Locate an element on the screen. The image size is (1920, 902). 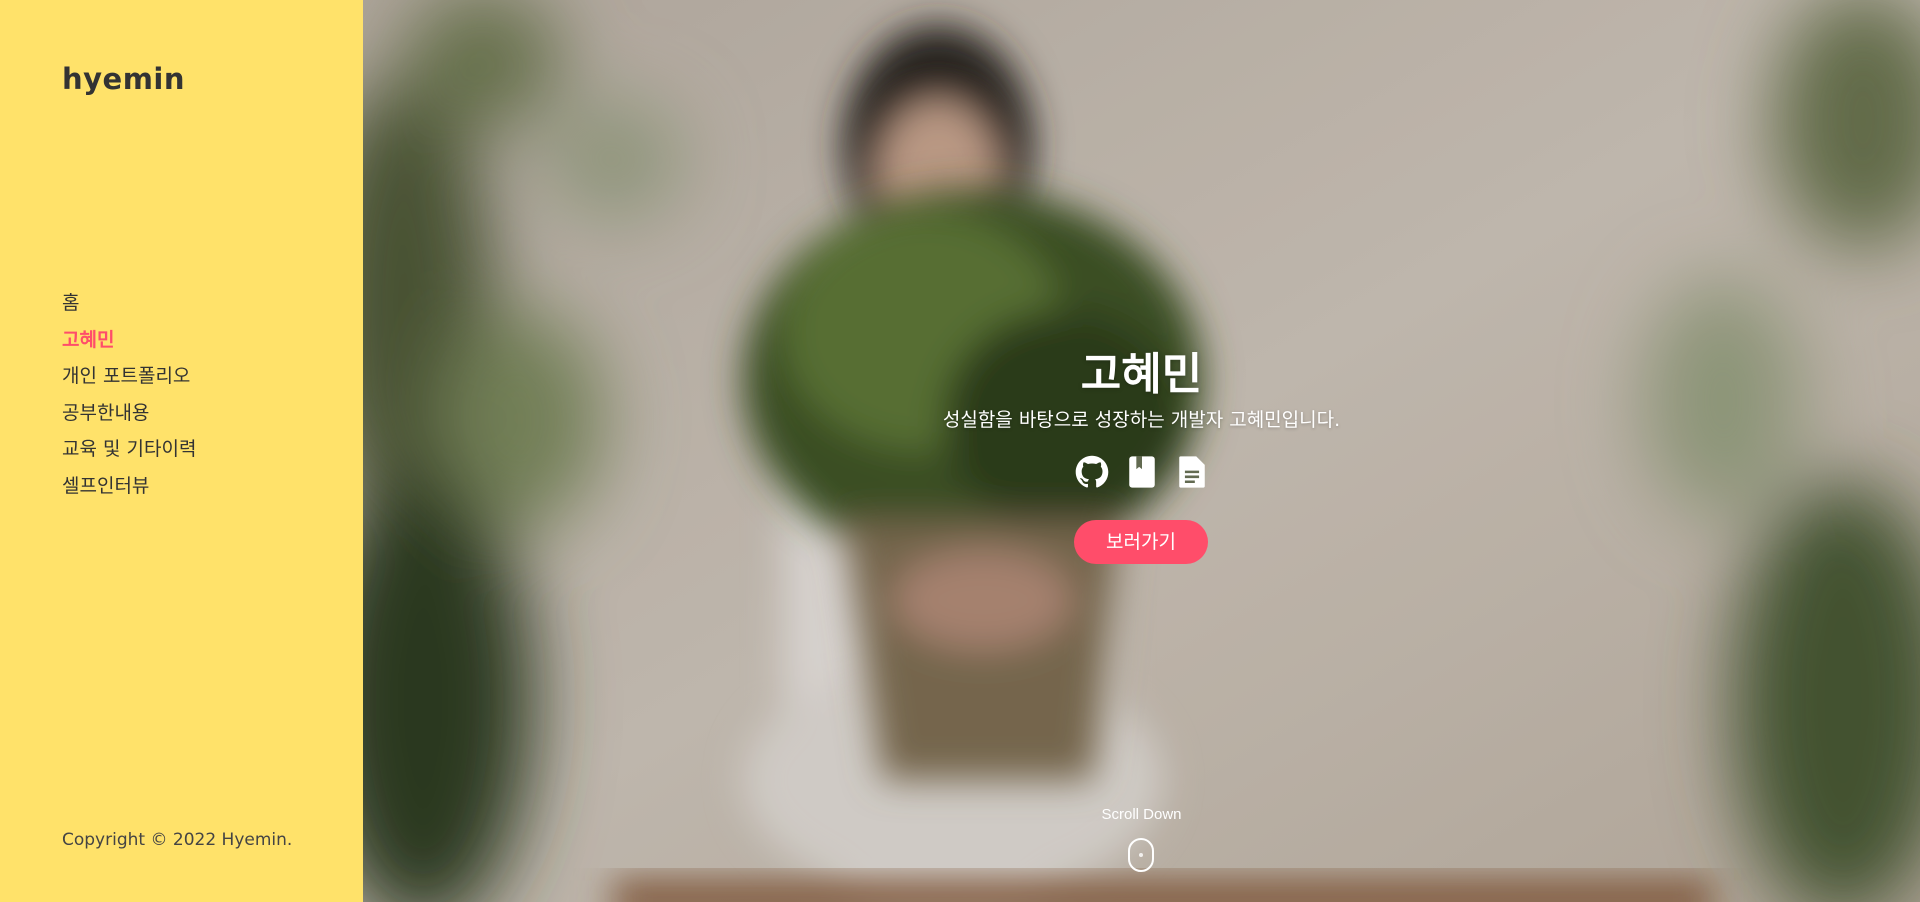
mouse-wheel is located at coordinates (1141, 855).